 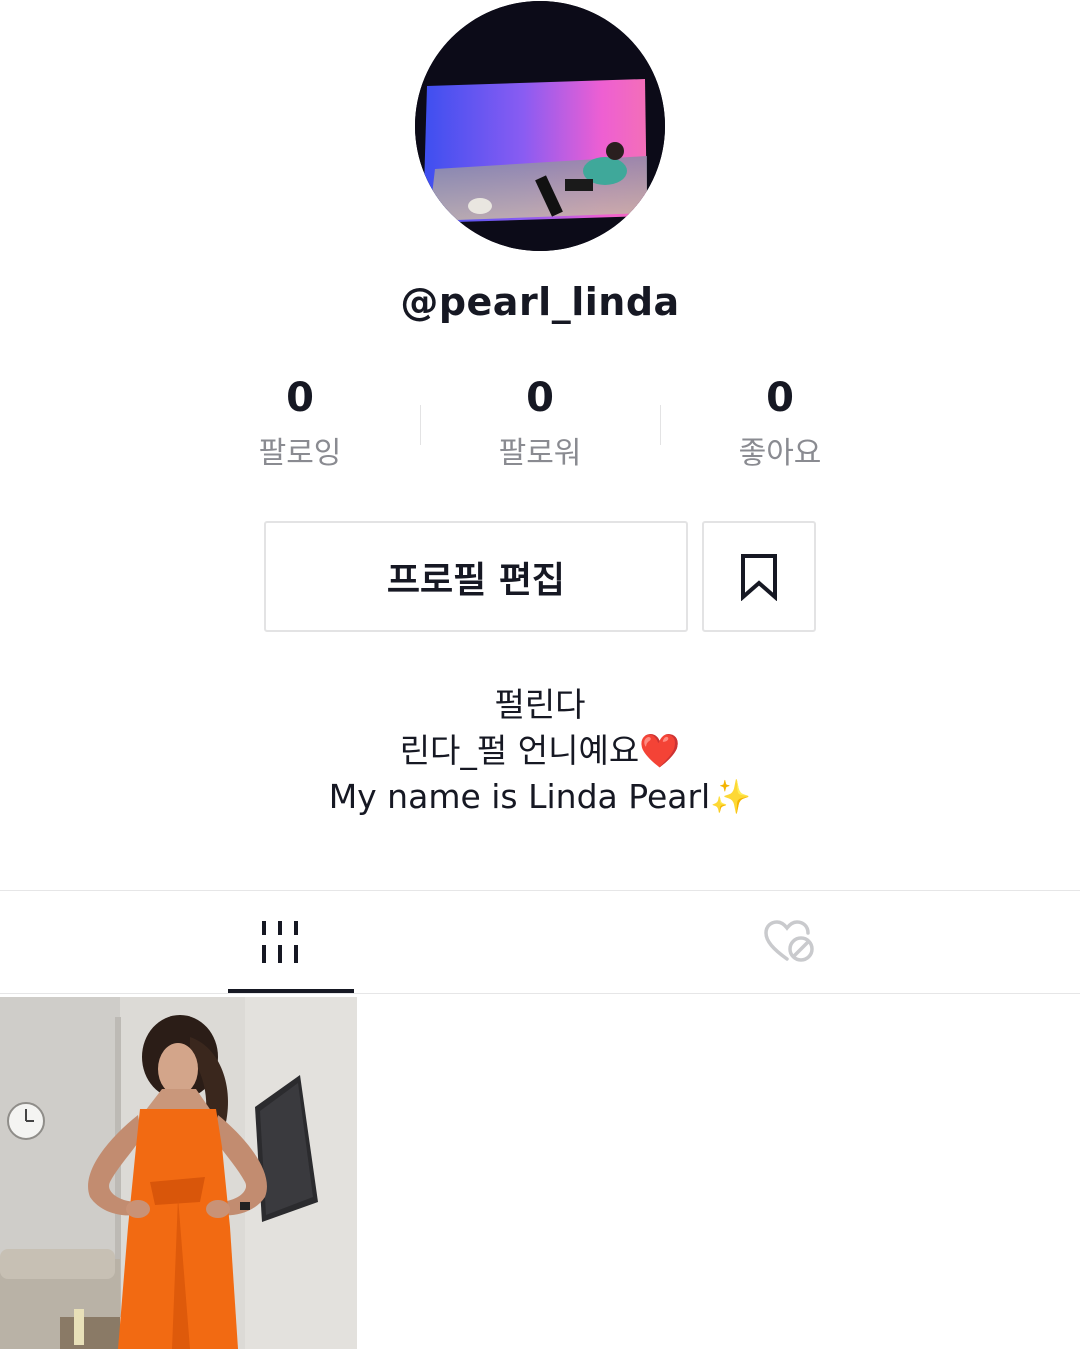 I want to click on likes-label: 좋아요, so click(x=780, y=453).